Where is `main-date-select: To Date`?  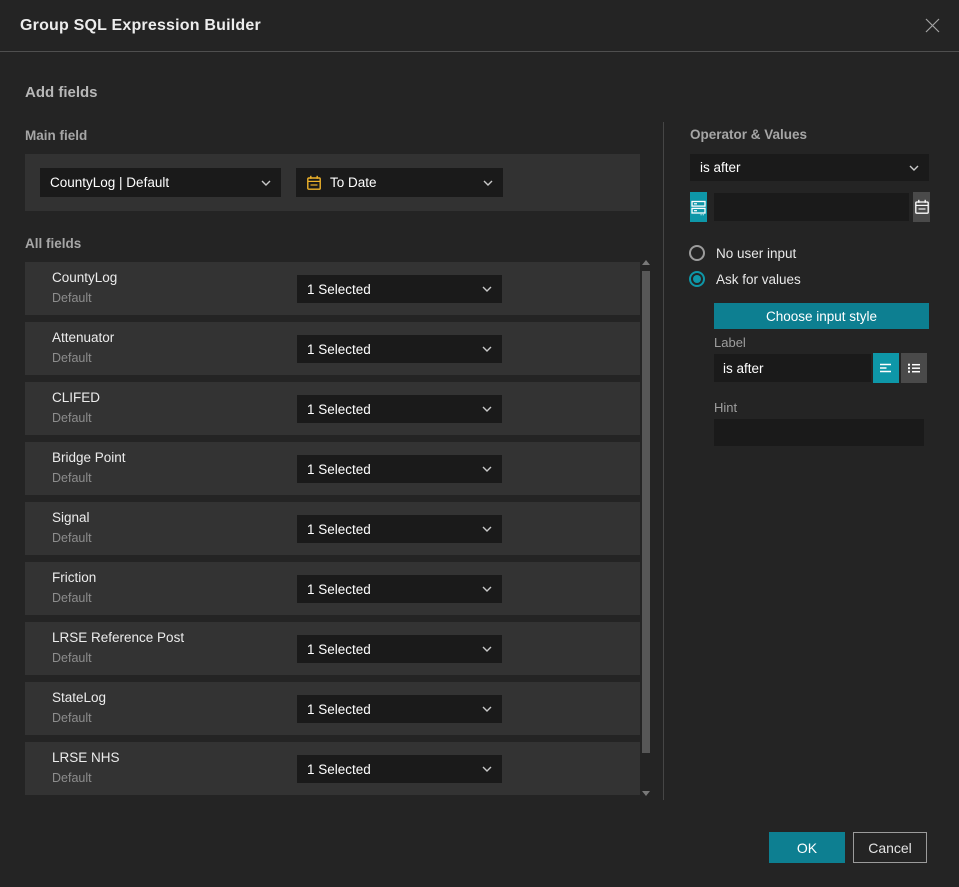 main-date-select: To Date is located at coordinates (399, 182).